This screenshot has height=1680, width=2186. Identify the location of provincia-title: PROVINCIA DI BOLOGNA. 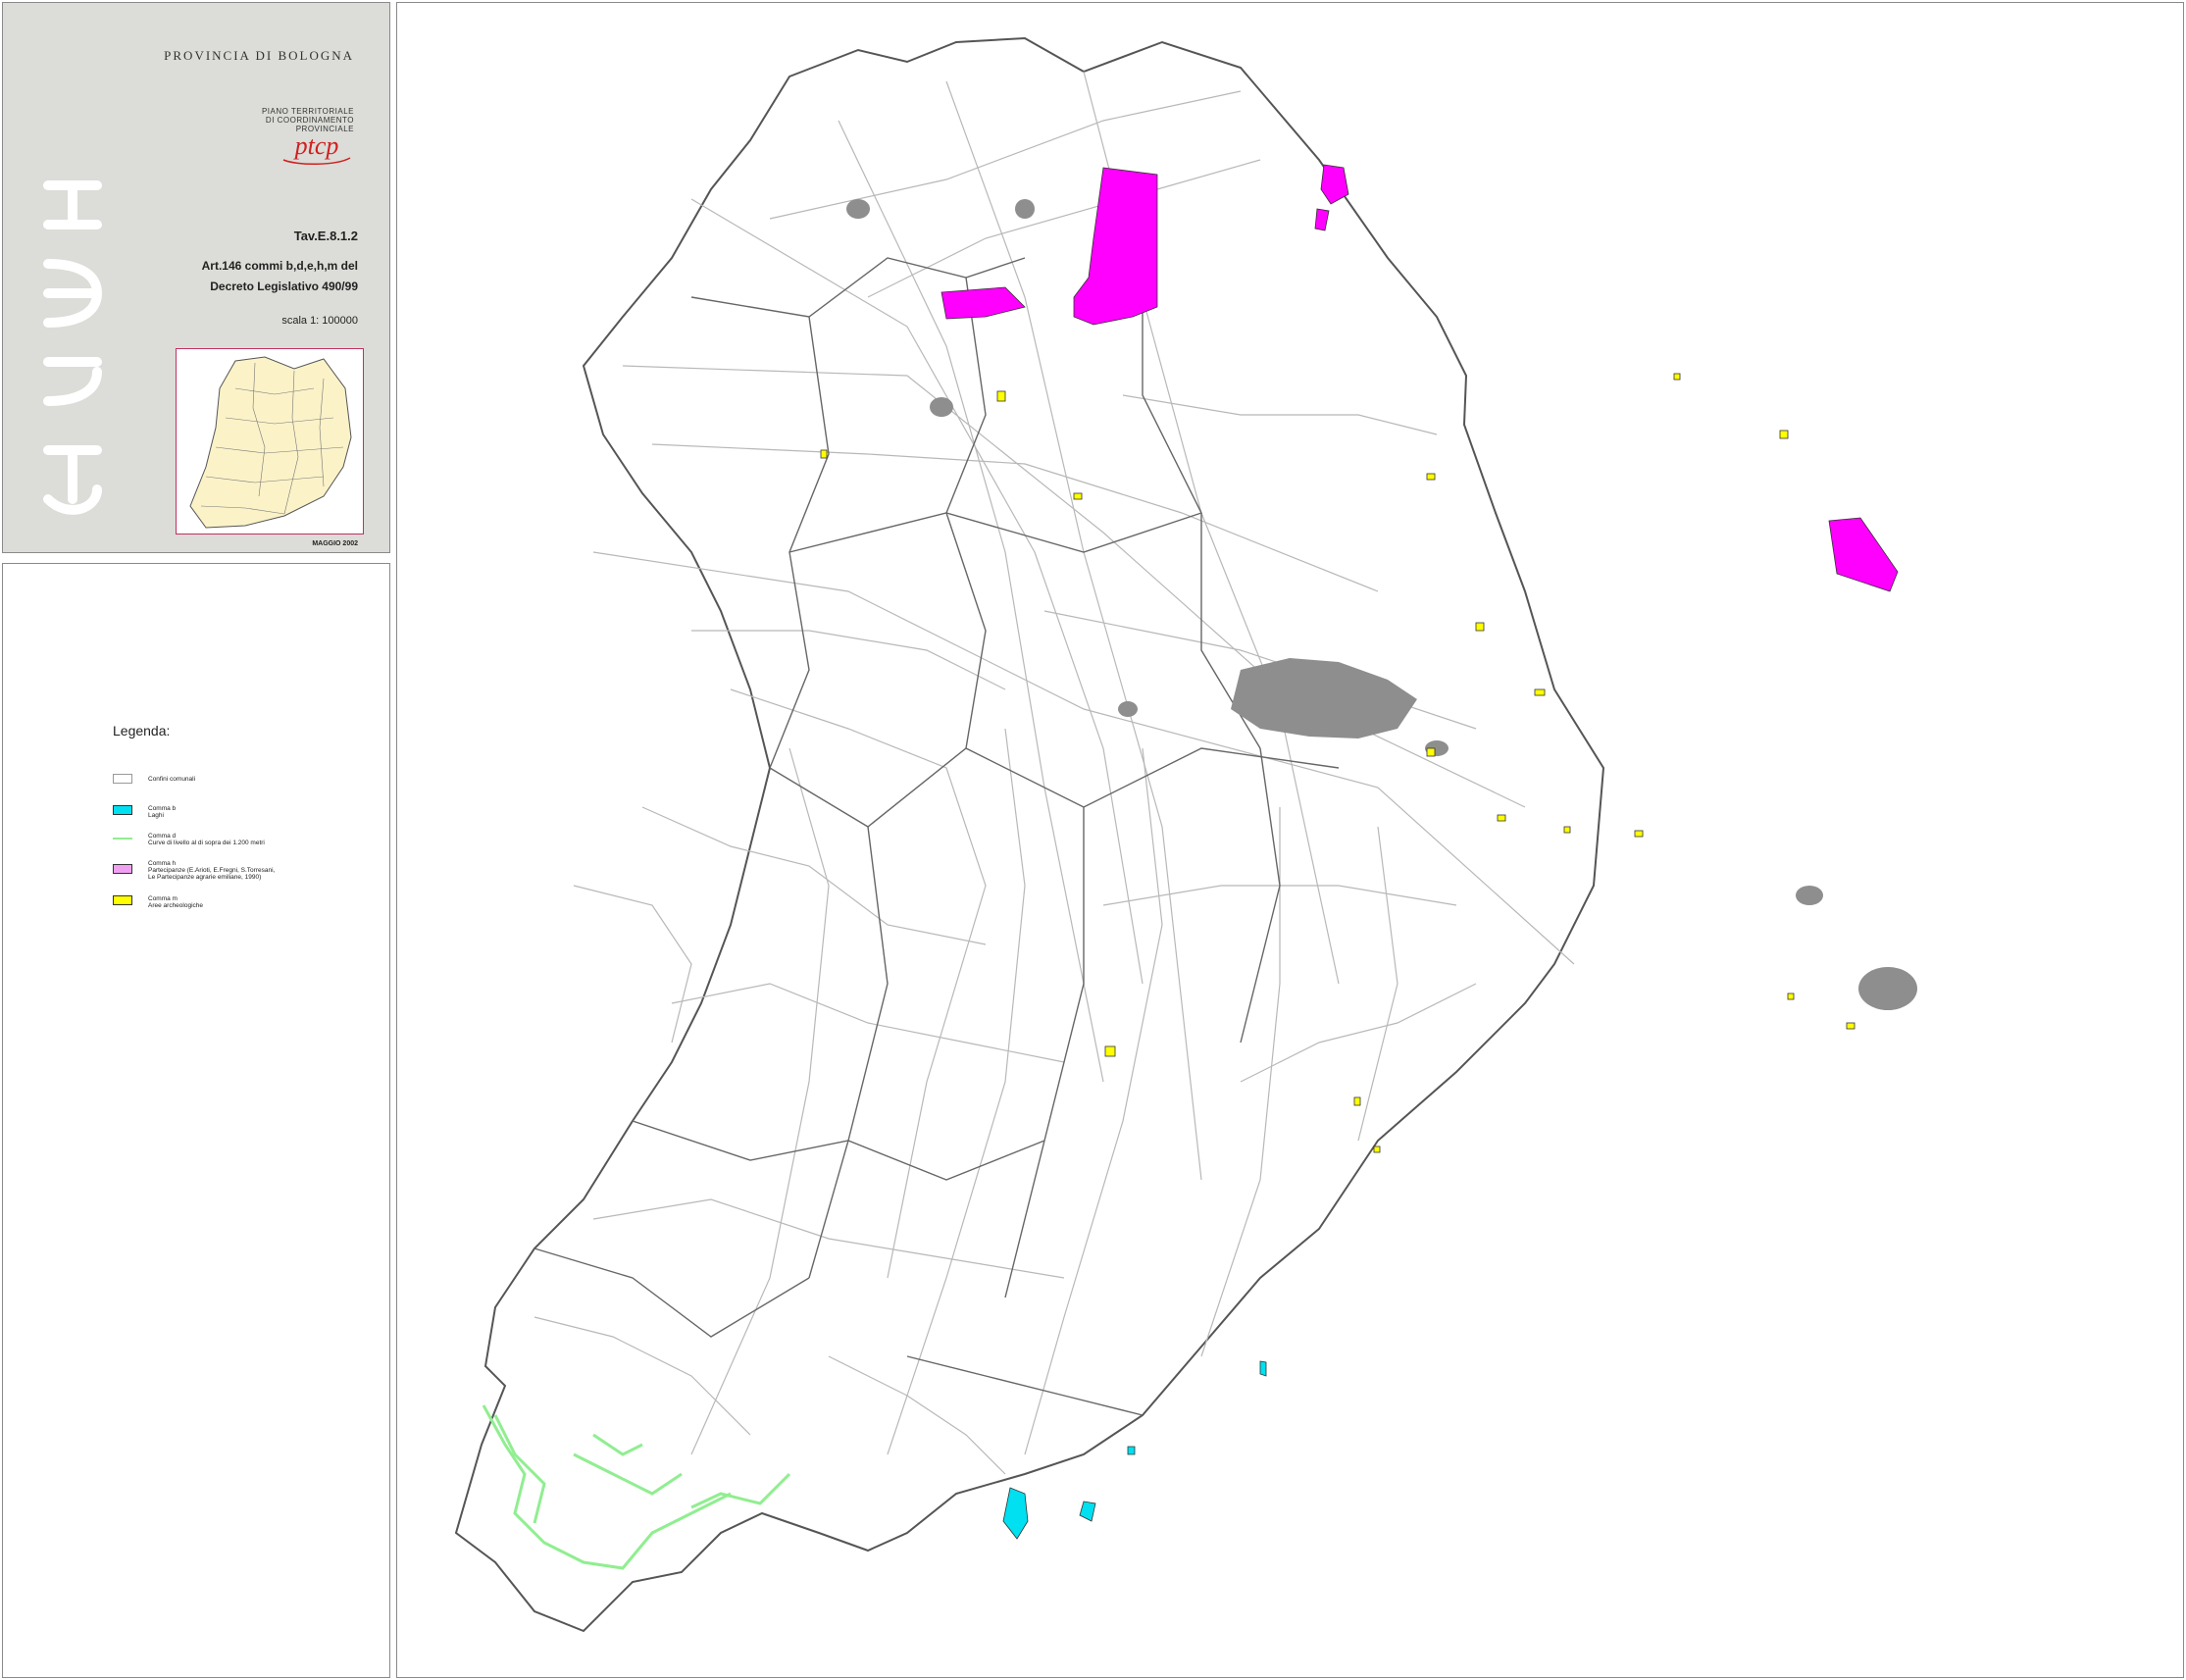
(259, 55).